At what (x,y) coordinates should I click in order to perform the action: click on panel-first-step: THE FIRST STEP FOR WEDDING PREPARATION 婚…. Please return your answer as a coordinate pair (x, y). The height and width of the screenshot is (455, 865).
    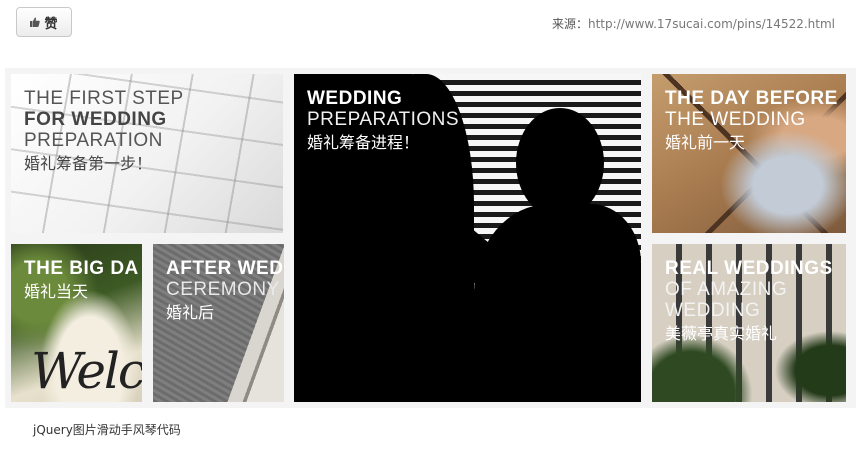
    Looking at the image, I should click on (147, 153).